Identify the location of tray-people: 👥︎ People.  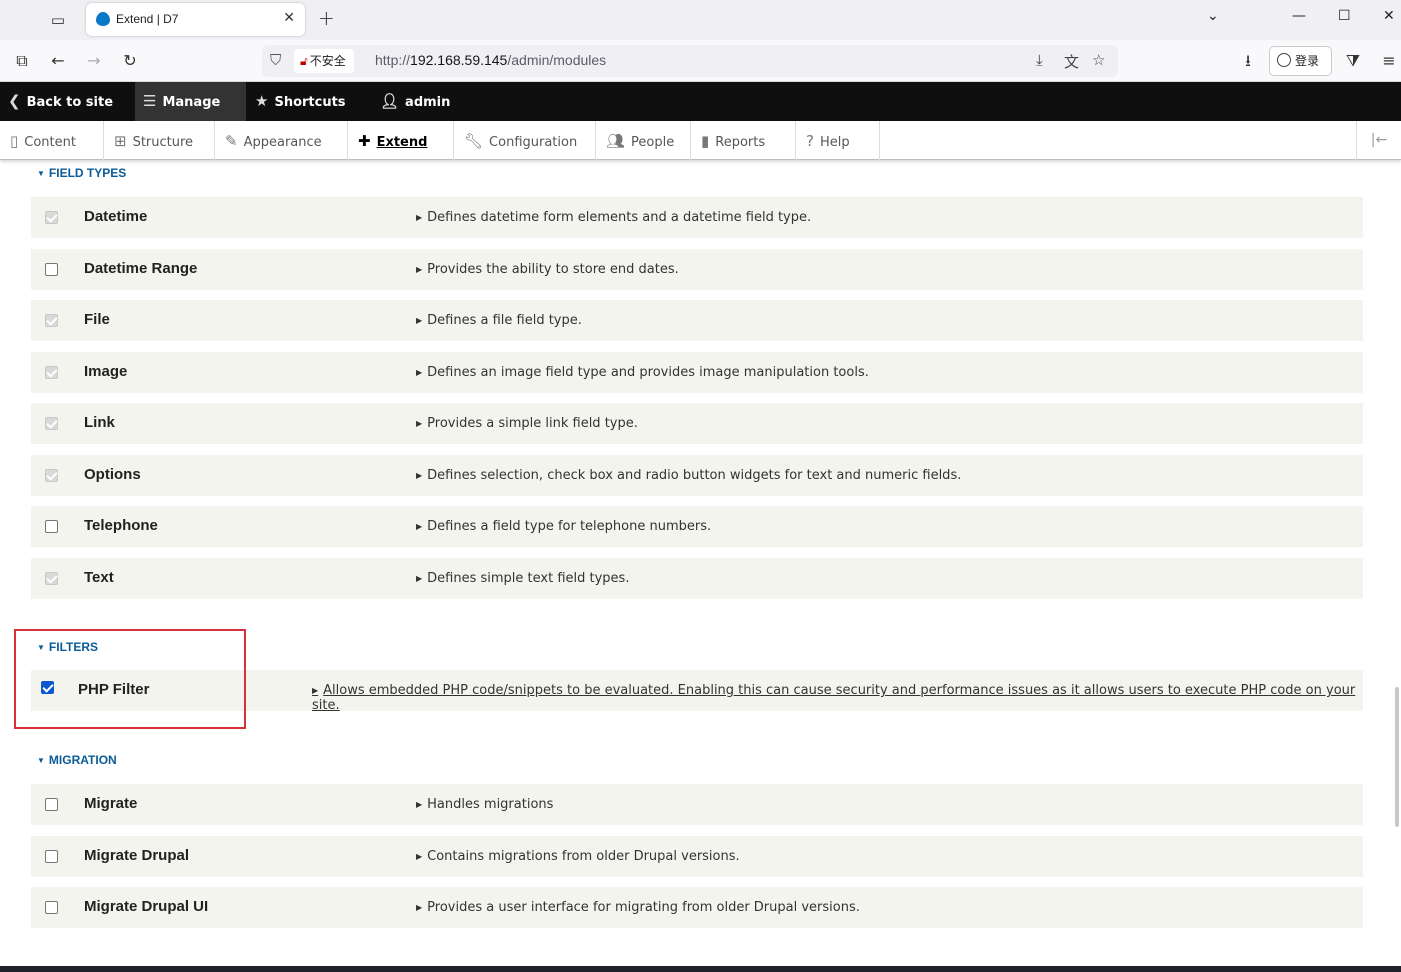
(643, 140).